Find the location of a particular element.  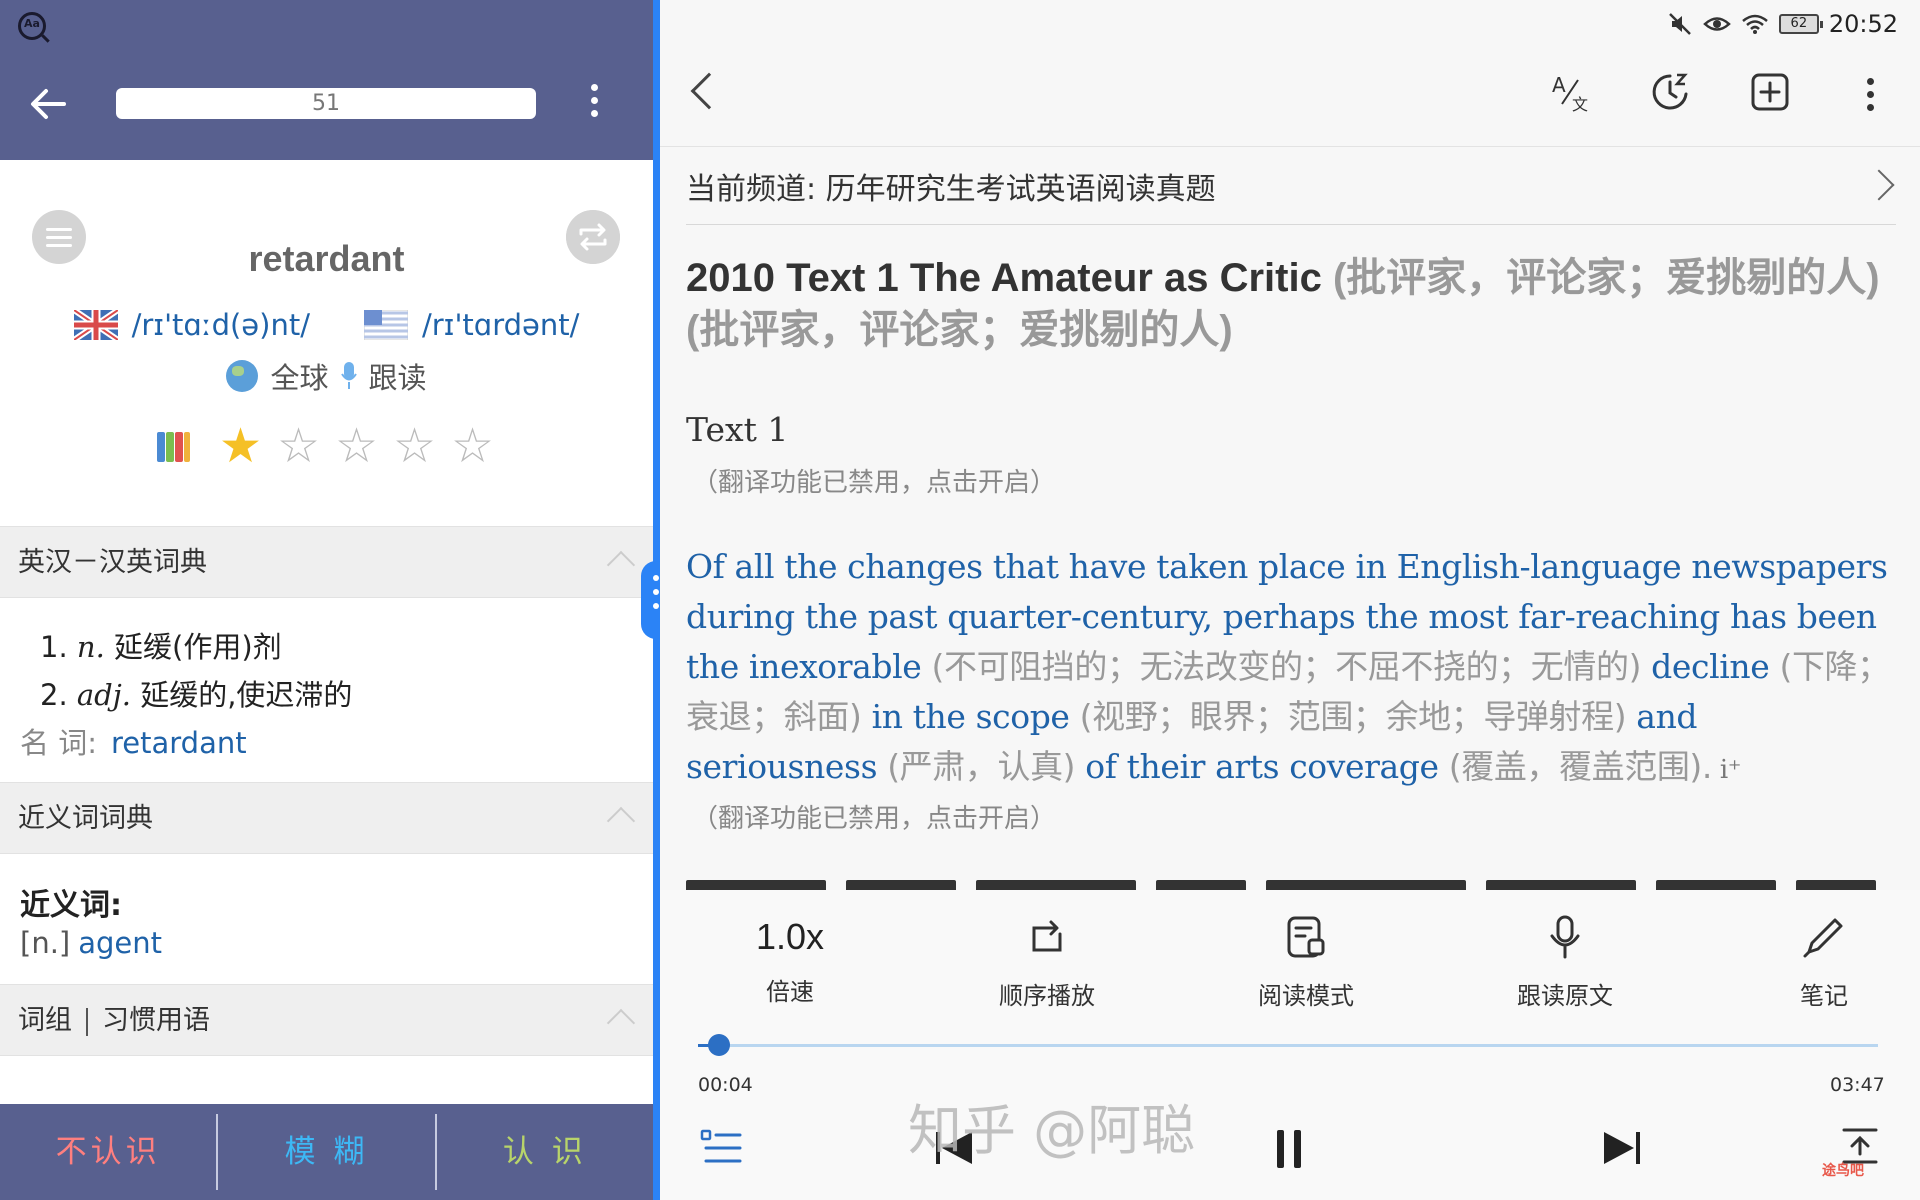

article-text: decline is located at coordinates (1710, 666).